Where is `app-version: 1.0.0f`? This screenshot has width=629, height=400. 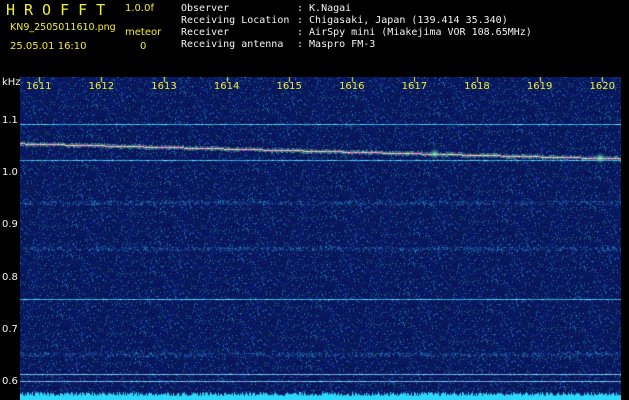 app-version: 1.0.0f is located at coordinates (139, 8).